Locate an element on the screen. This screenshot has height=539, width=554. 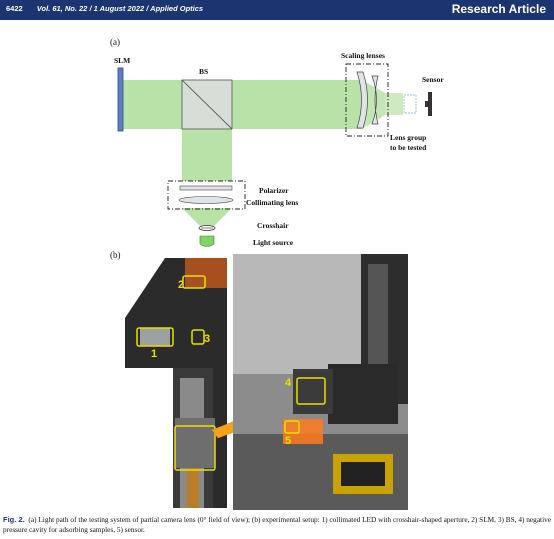
beam-cone is located at coordinates (207, 218).